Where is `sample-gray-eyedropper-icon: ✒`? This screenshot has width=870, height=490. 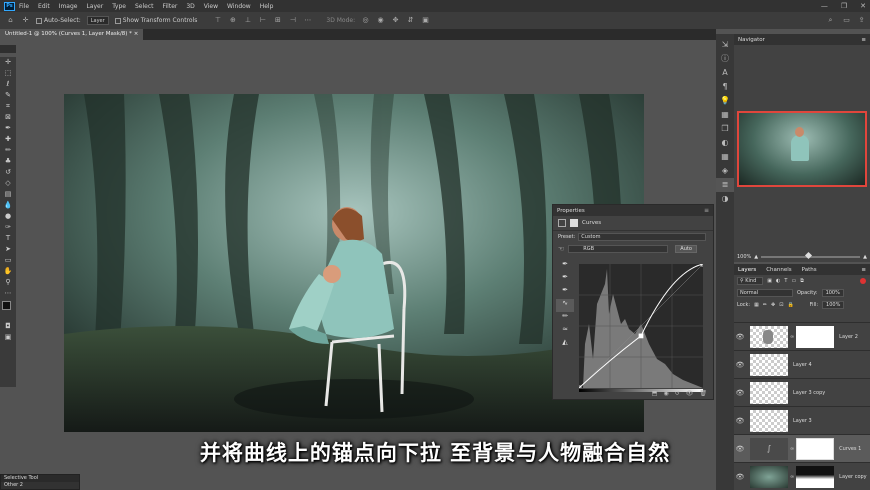 sample-gray-eyedropper-icon: ✒ is located at coordinates (565, 279).